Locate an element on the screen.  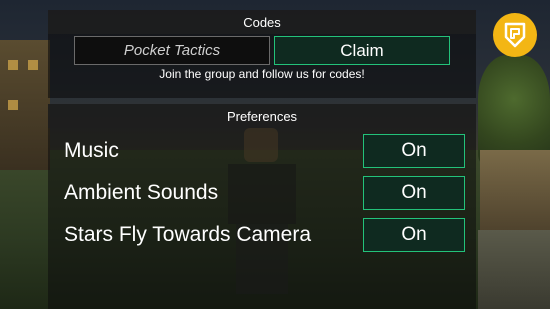
tree is located at coordinates (514, 110).